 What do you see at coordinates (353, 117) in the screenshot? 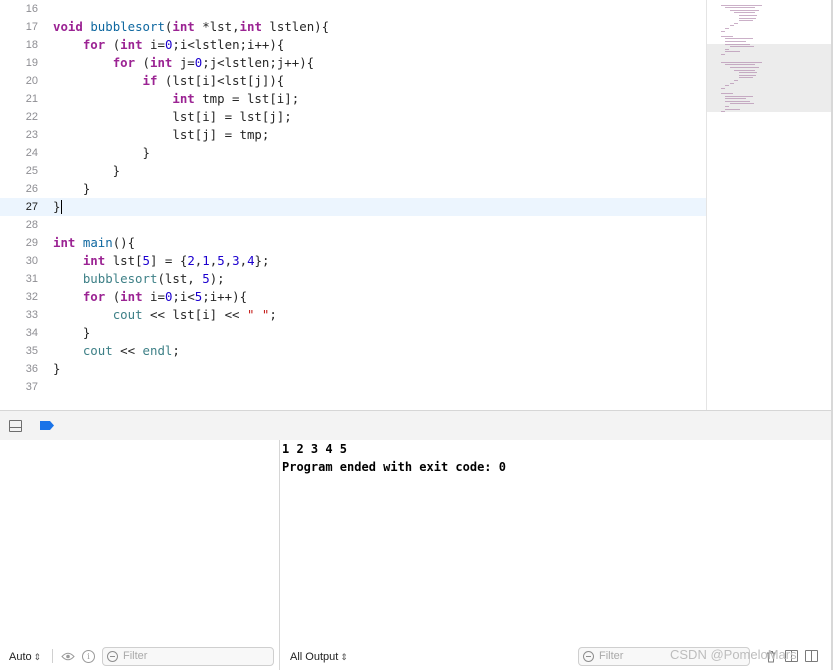
I see `code-line: 22 lst[i] = lst[j];` at bounding box center [353, 117].